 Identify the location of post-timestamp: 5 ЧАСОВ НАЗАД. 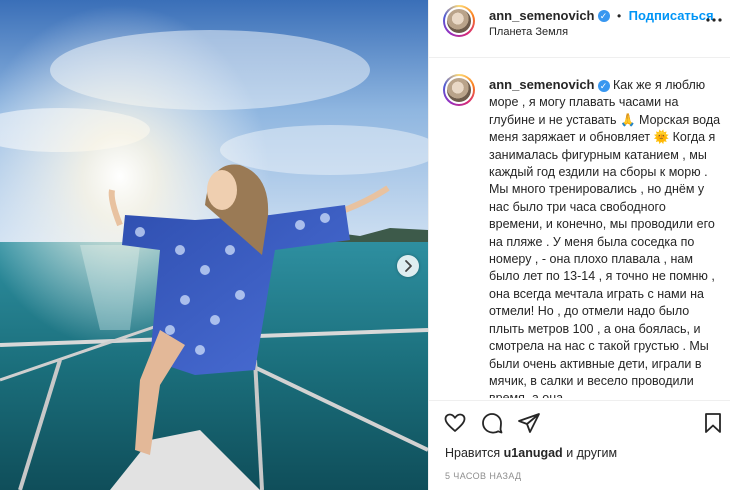
(483, 476).